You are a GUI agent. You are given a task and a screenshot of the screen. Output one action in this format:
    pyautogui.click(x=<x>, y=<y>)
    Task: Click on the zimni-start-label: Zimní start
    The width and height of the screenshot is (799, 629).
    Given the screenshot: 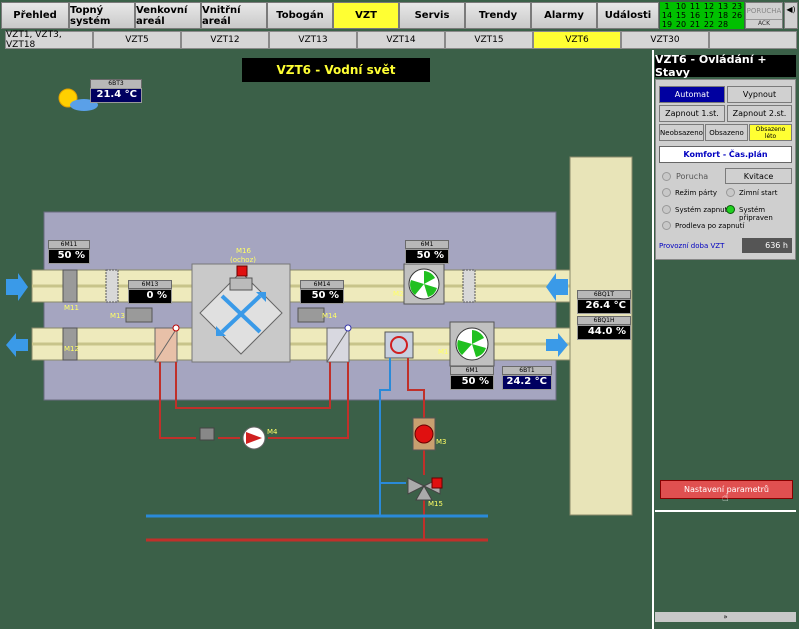 What is the action you would take?
    pyautogui.click(x=758, y=193)
    